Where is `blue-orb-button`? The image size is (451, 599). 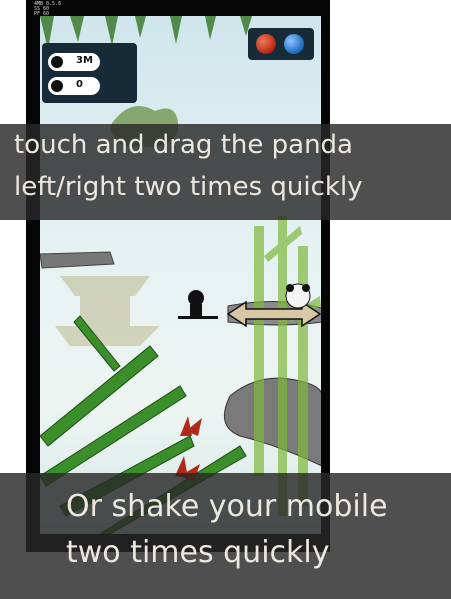
blue-orb-button is located at coordinates (294, 44).